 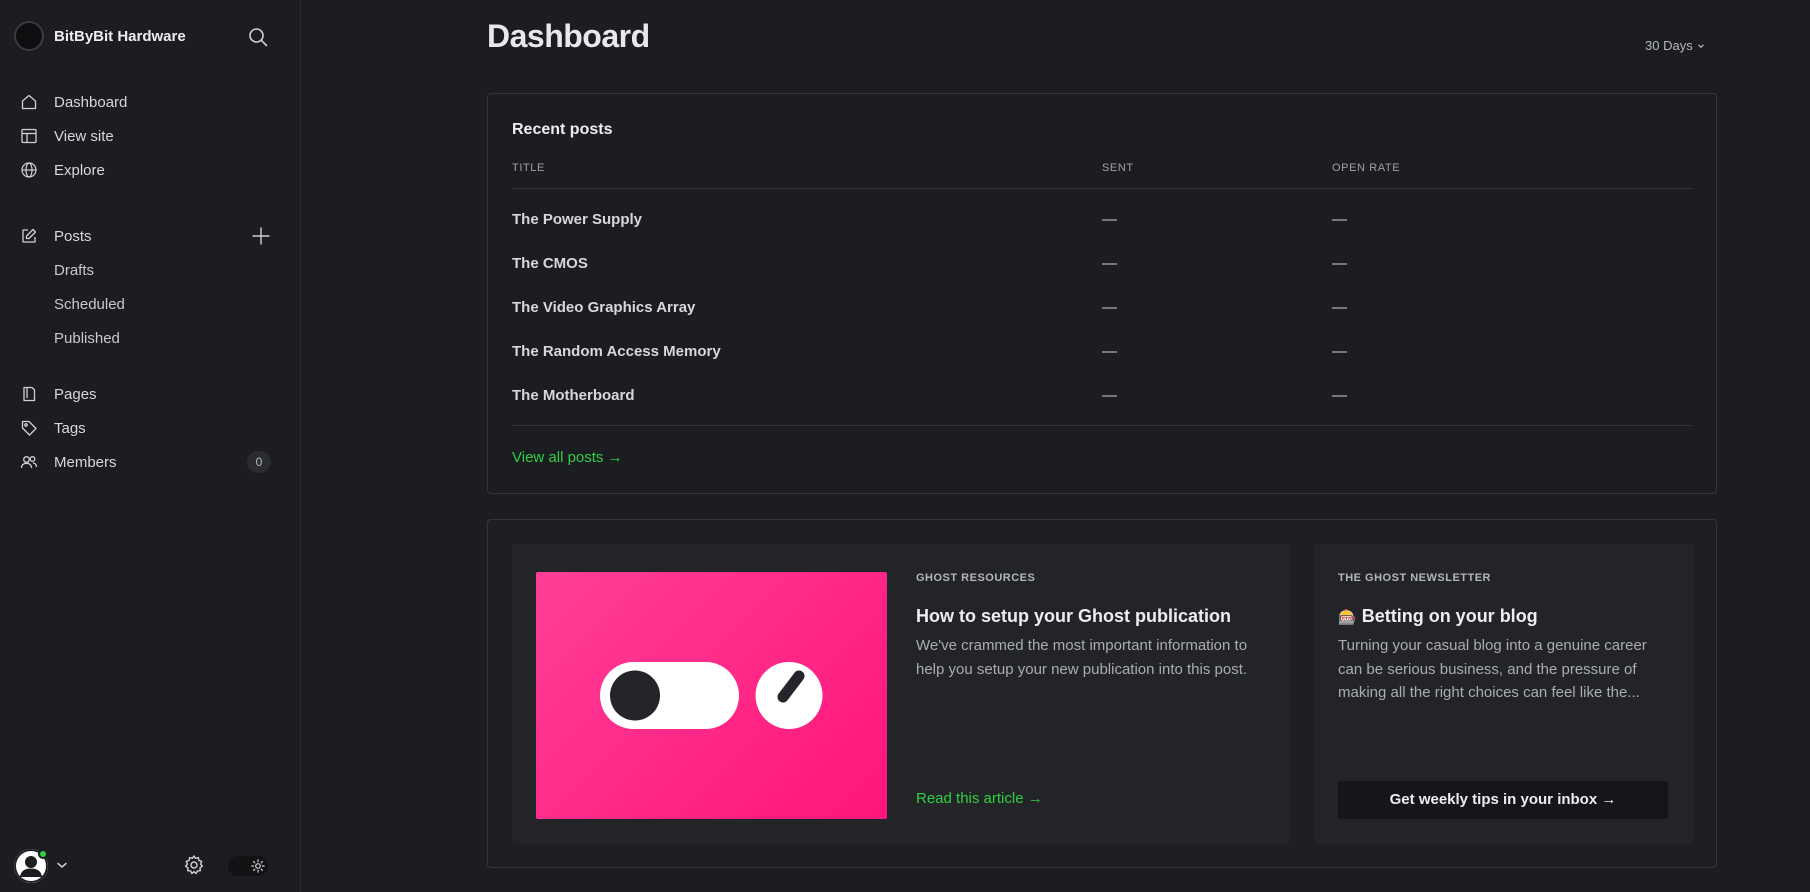 What do you see at coordinates (29, 136) in the screenshot?
I see `layout-icon` at bounding box center [29, 136].